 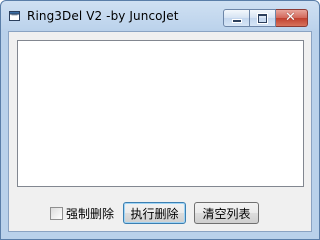 I want to click on force-delete-checkbox, so click(x=56, y=213).